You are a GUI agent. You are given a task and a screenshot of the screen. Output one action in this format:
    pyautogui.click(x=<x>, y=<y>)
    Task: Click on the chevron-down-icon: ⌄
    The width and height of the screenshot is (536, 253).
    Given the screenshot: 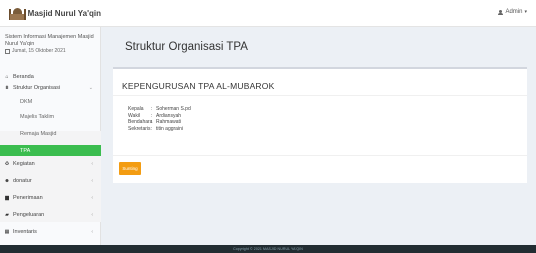 What is the action you would take?
    pyautogui.click(x=90, y=87)
    